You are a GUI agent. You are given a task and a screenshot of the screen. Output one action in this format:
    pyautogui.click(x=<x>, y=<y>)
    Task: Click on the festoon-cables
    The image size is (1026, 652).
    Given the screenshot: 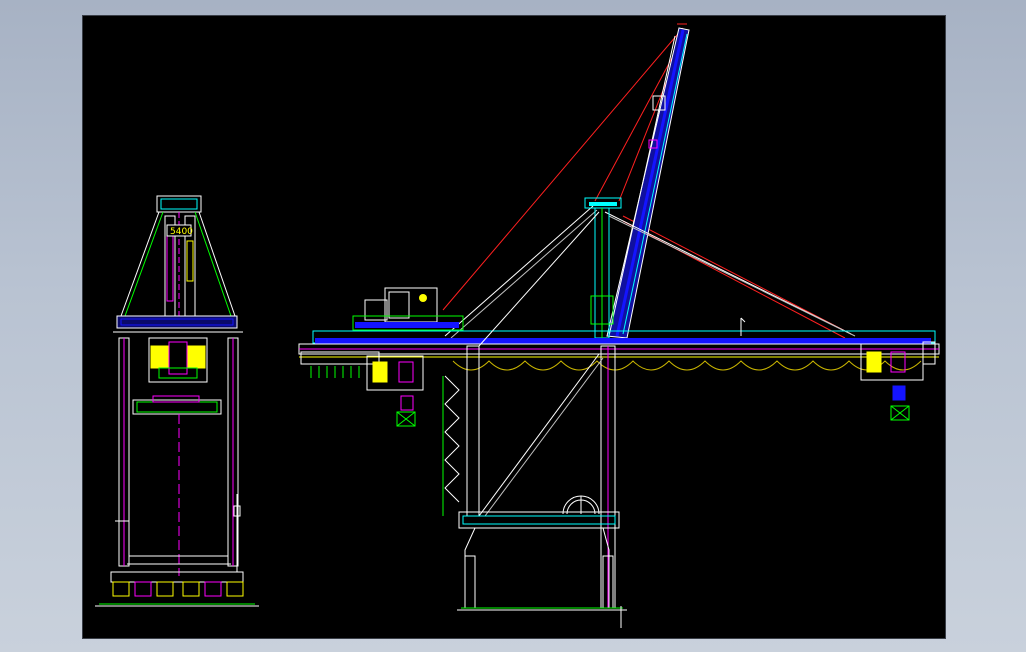 What is the action you would take?
    pyautogui.click(x=687, y=365)
    